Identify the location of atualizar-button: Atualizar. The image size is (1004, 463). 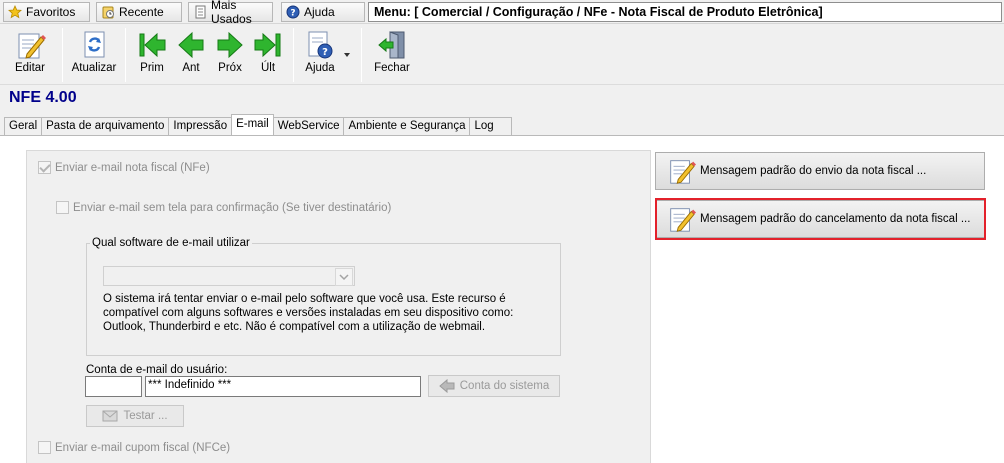
(94, 55).